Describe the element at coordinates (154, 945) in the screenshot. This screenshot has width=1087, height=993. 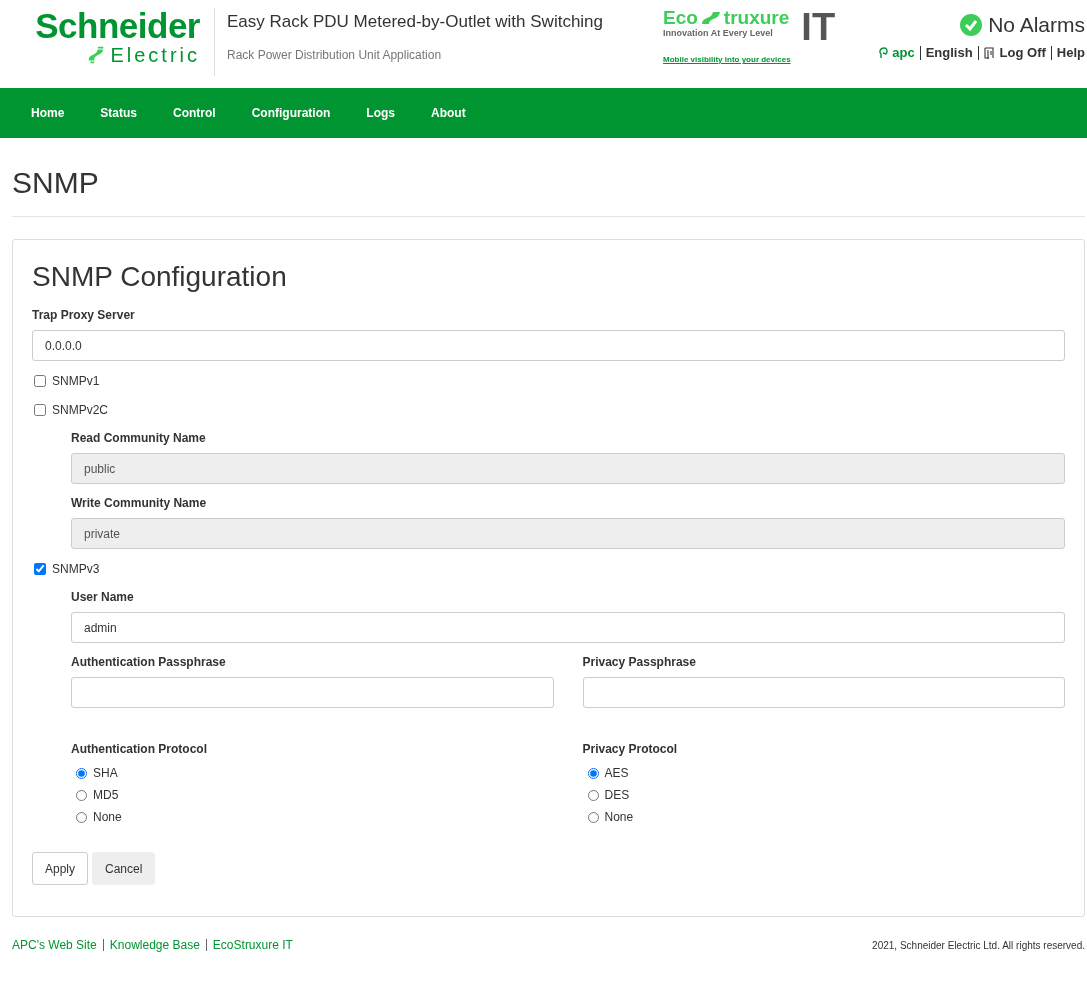
I see `footer-link: Knowledge Base` at that location.